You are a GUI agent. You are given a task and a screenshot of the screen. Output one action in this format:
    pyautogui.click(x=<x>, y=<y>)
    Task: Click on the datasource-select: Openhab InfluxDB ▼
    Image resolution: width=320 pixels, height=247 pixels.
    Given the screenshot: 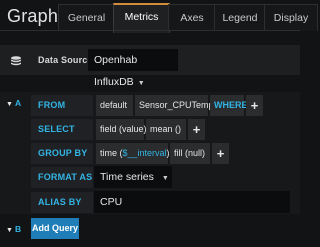 What is the action you would take?
    pyautogui.click(x=133, y=68)
    